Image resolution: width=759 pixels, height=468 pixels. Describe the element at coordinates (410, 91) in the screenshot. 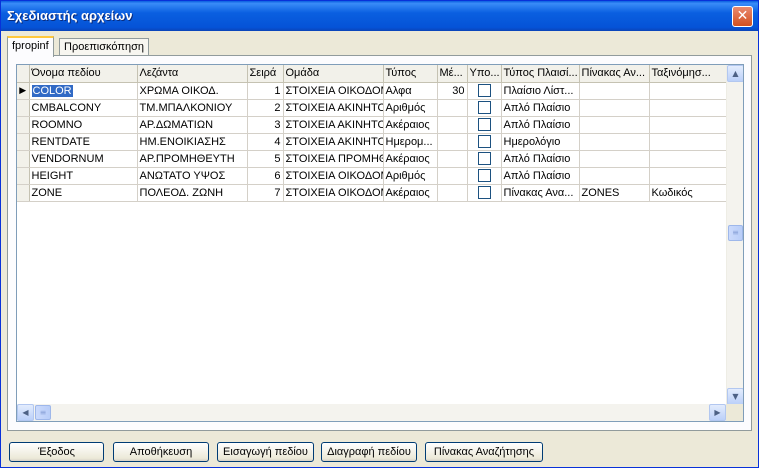

I see `cell-type: Αλφα` at that location.